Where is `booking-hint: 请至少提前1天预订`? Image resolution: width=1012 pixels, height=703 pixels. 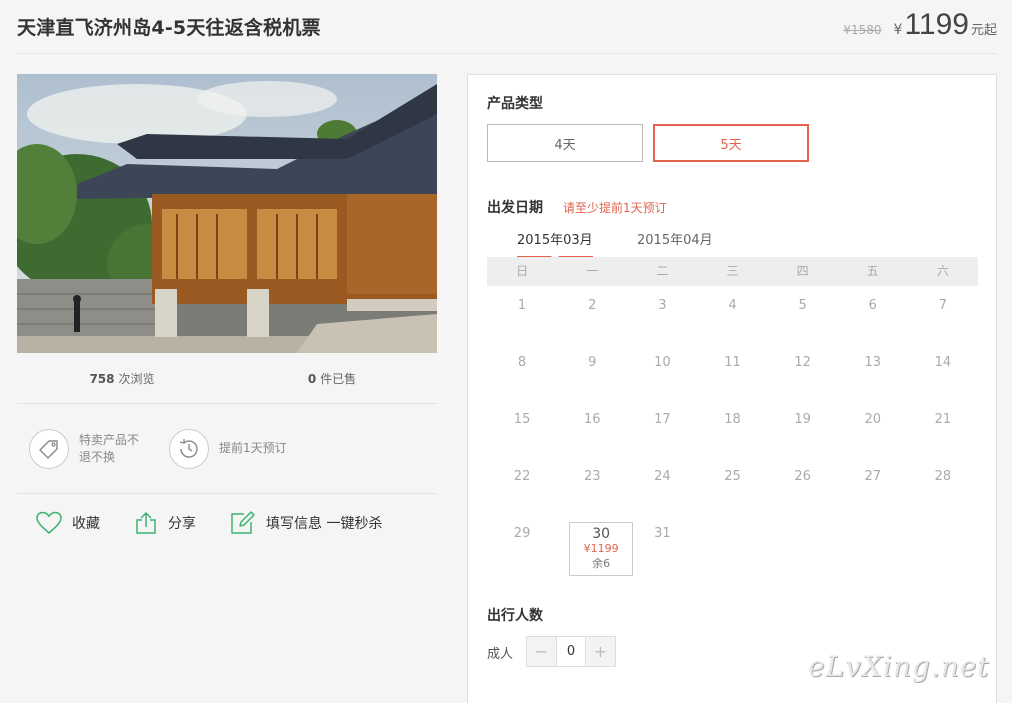 booking-hint: 请至少提前1天预订 is located at coordinates (615, 208).